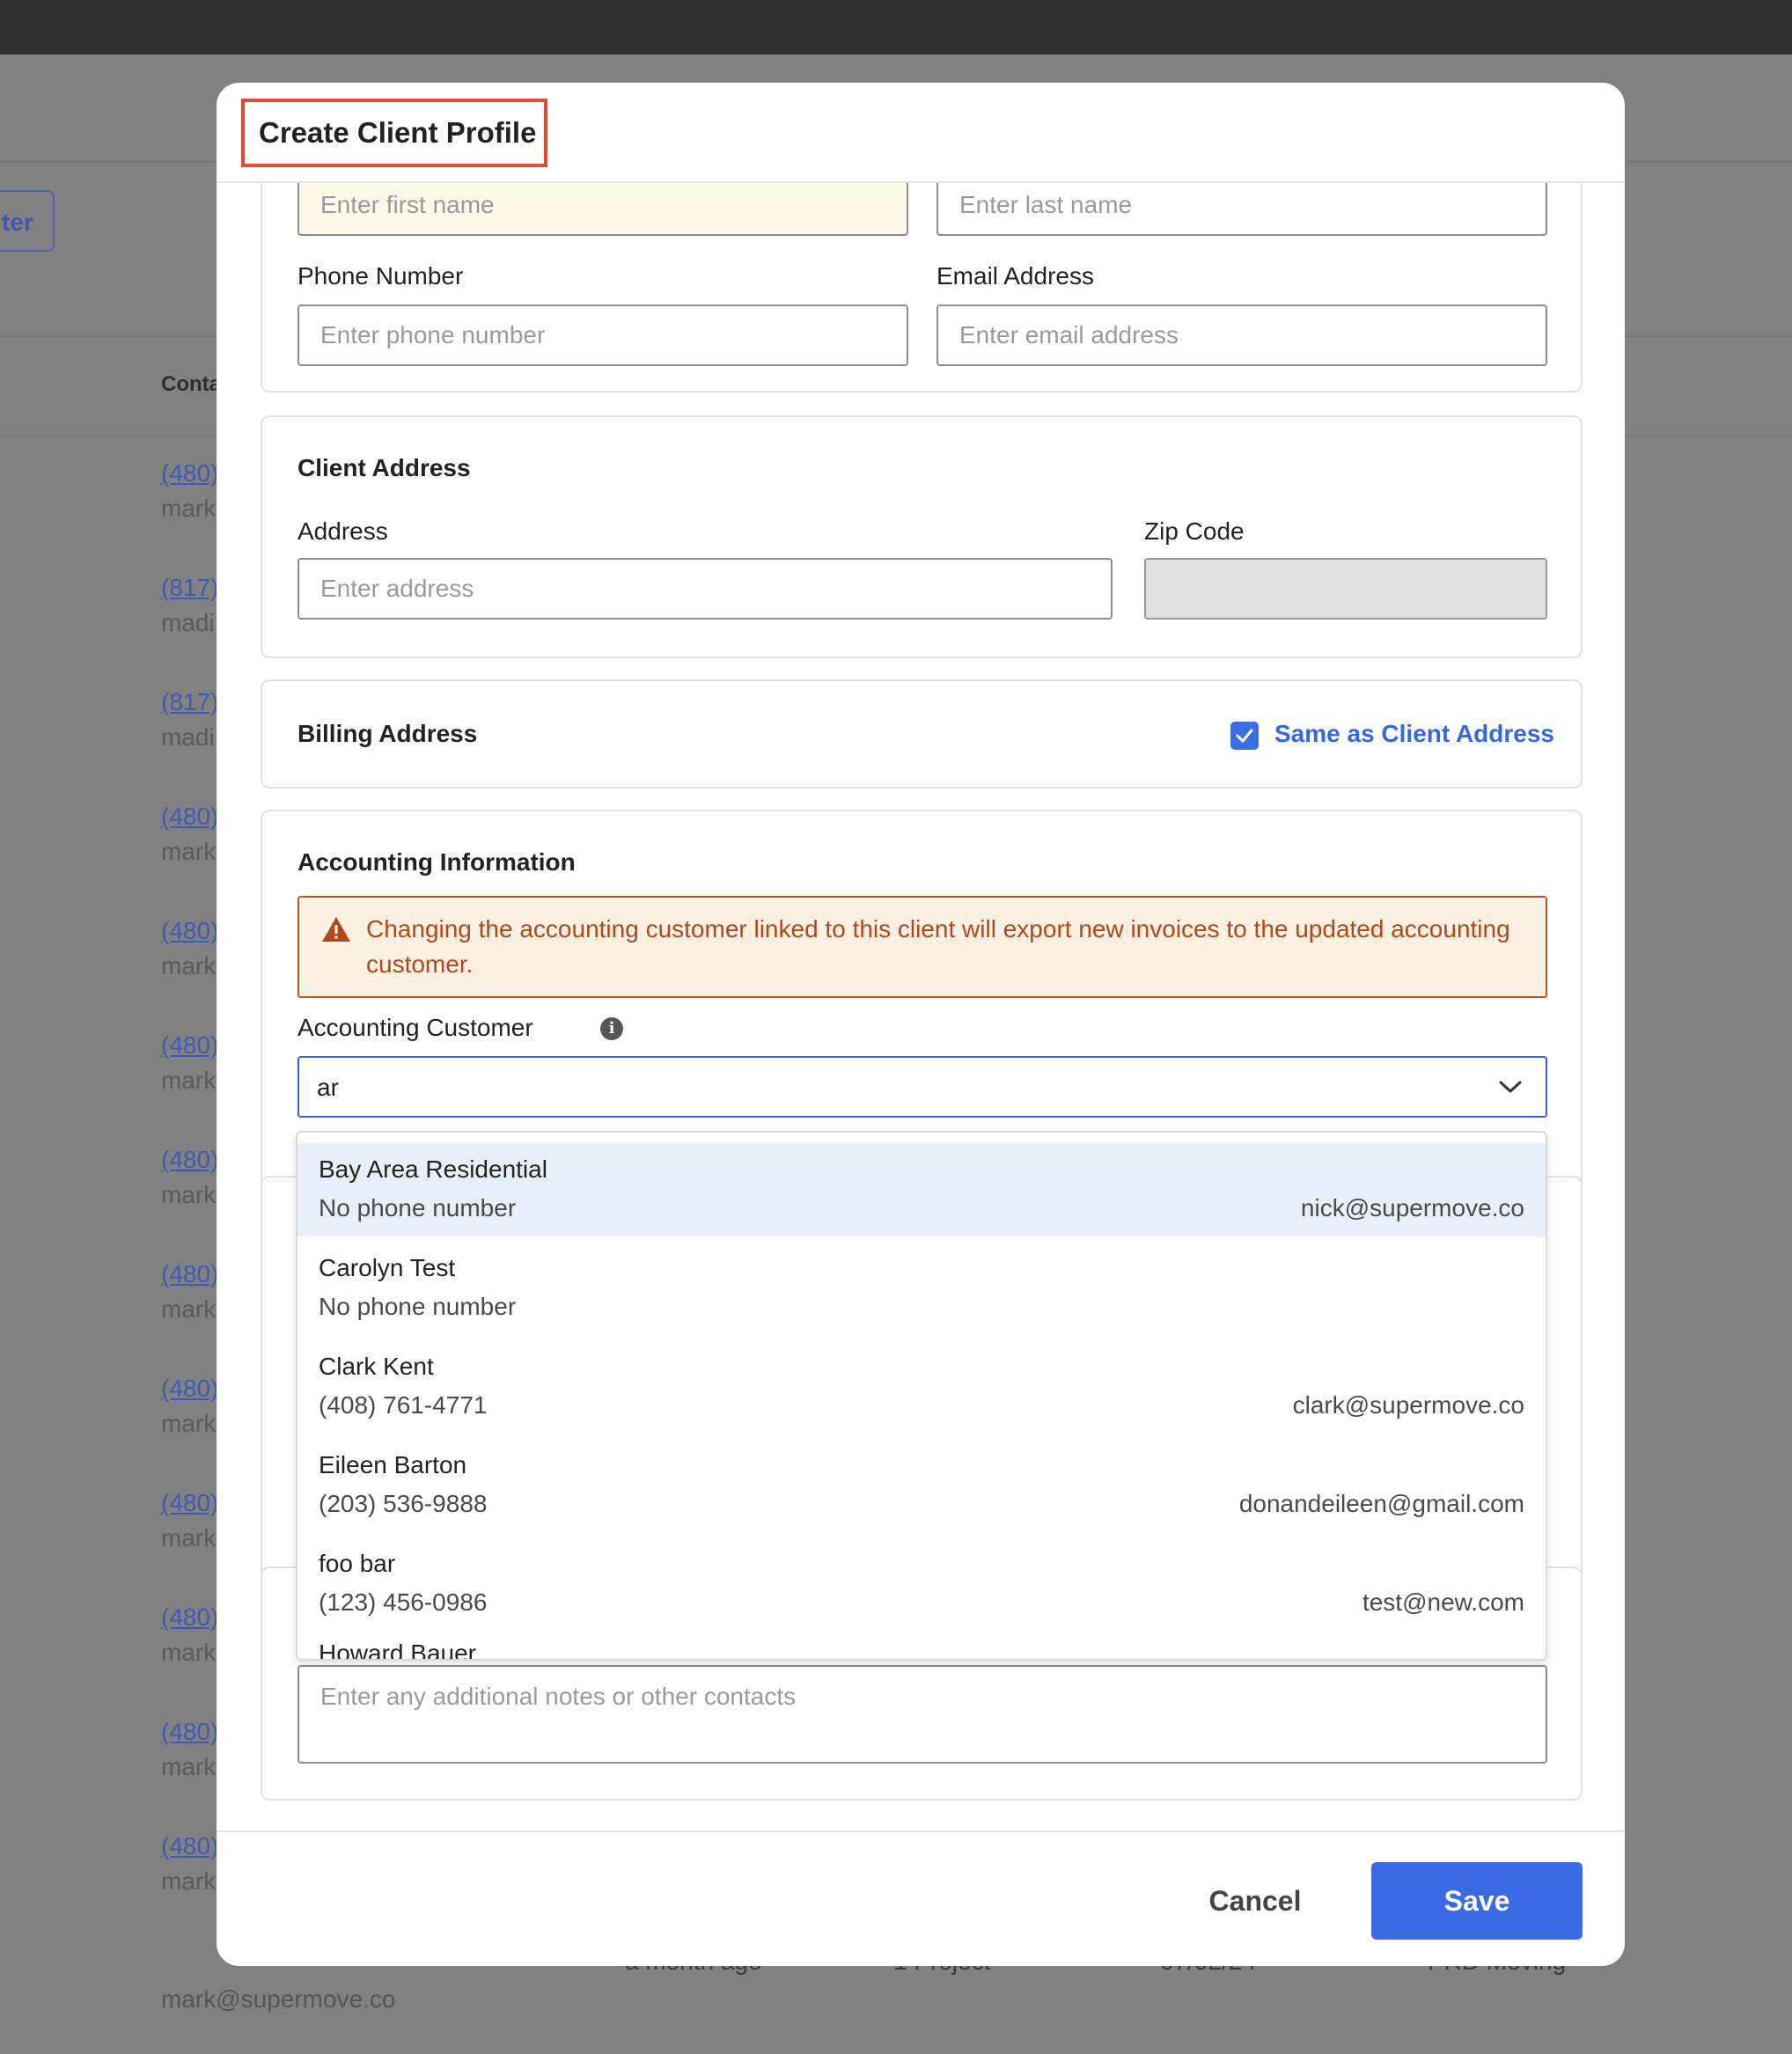  Describe the element at coordinates (1477, 1901) in the screenshot. I see `save-button: Save` at that location.